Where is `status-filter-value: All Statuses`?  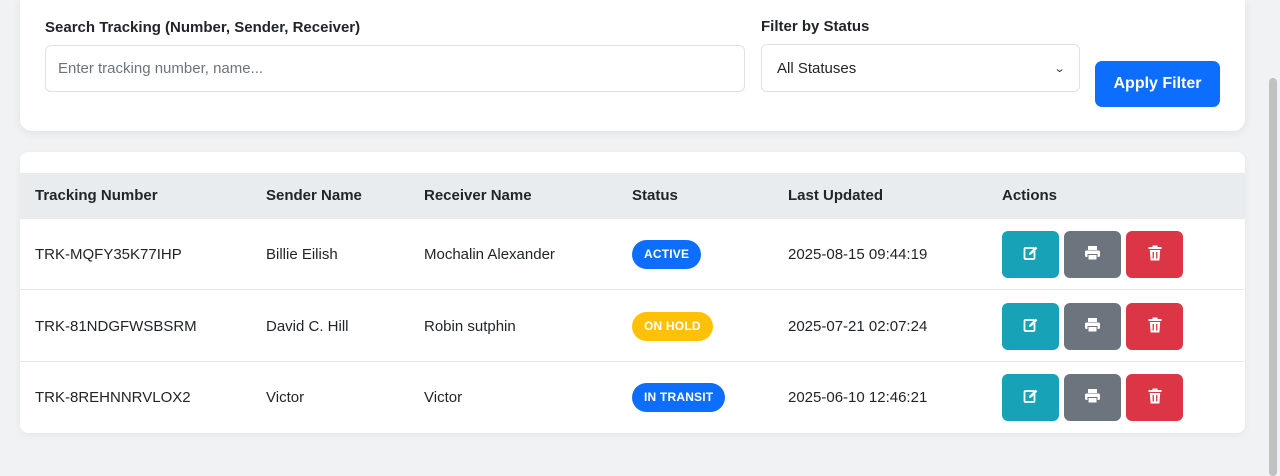
status-filter-value: All Statuses is located at coordinates (817, 68).